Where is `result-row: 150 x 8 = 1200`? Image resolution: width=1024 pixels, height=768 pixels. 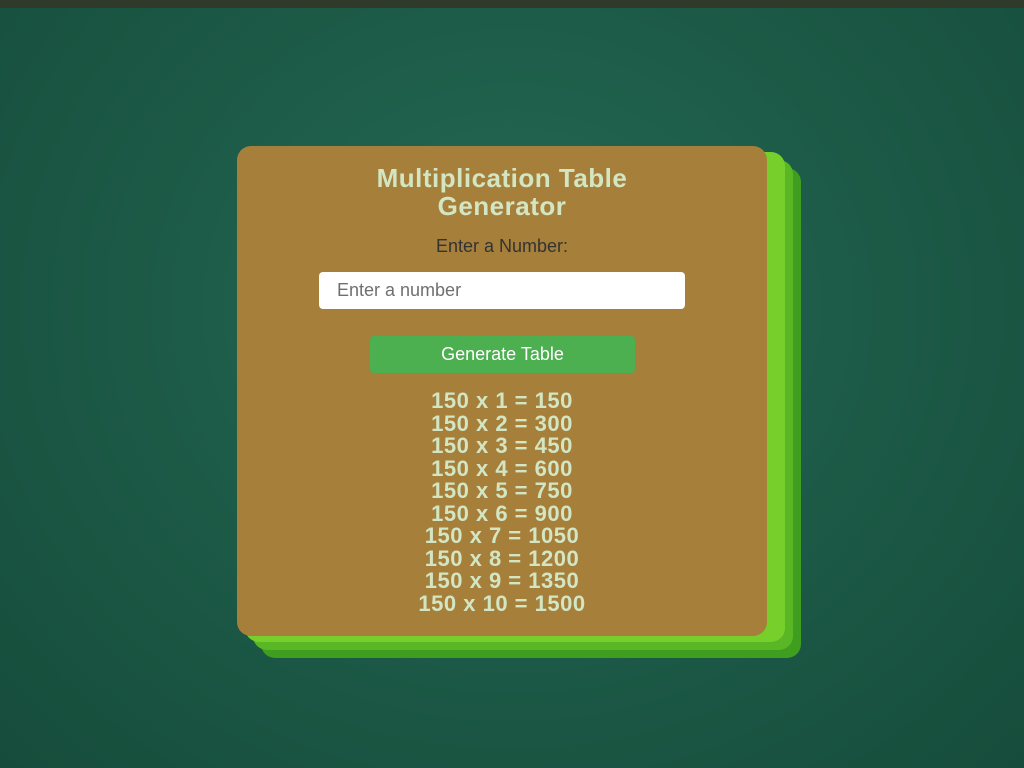
result-row: 150 x 8 = 1200 is located at coordinates (502, 558).